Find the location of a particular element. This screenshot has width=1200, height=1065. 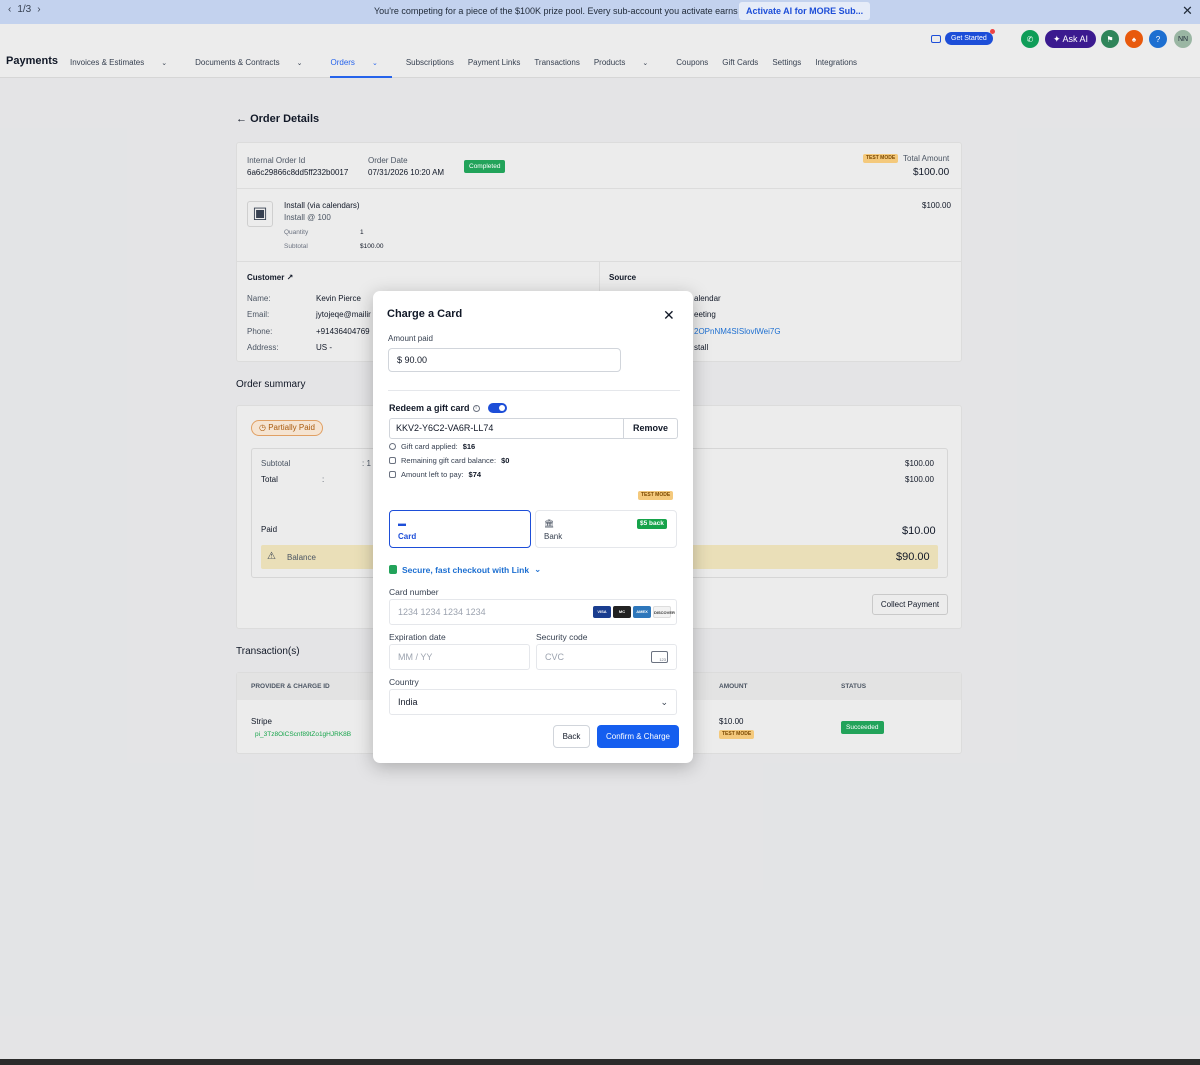

source-line-2: eeting is located at coordinates (705, 314).